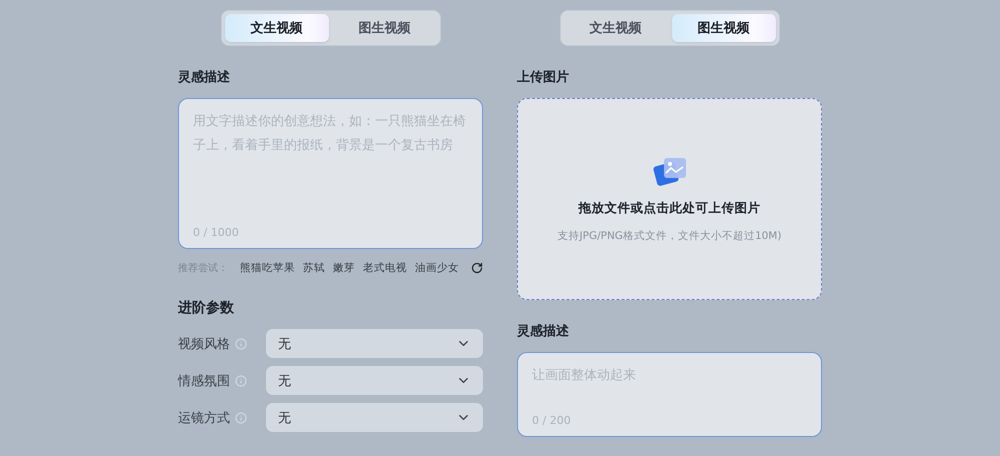  What do you see at coordinates (385, 268) in the screenshot?
I see `suggestion-link: 老式电视` at bounding box center [385, 268].